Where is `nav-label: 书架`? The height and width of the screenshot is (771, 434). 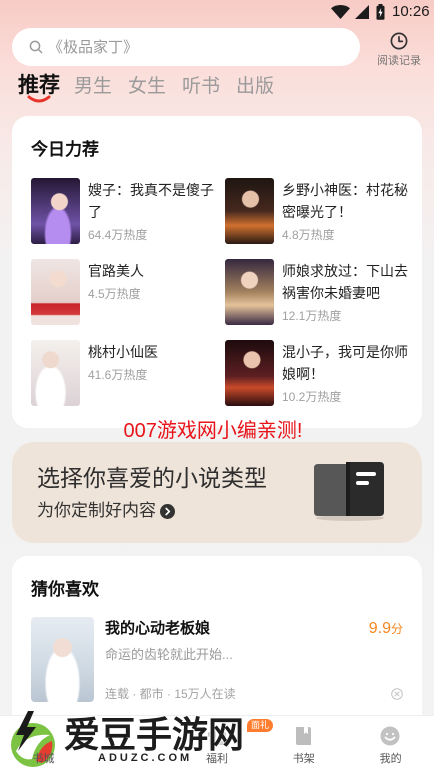 nav-label: 书架 is located at coordinates (303, 759).